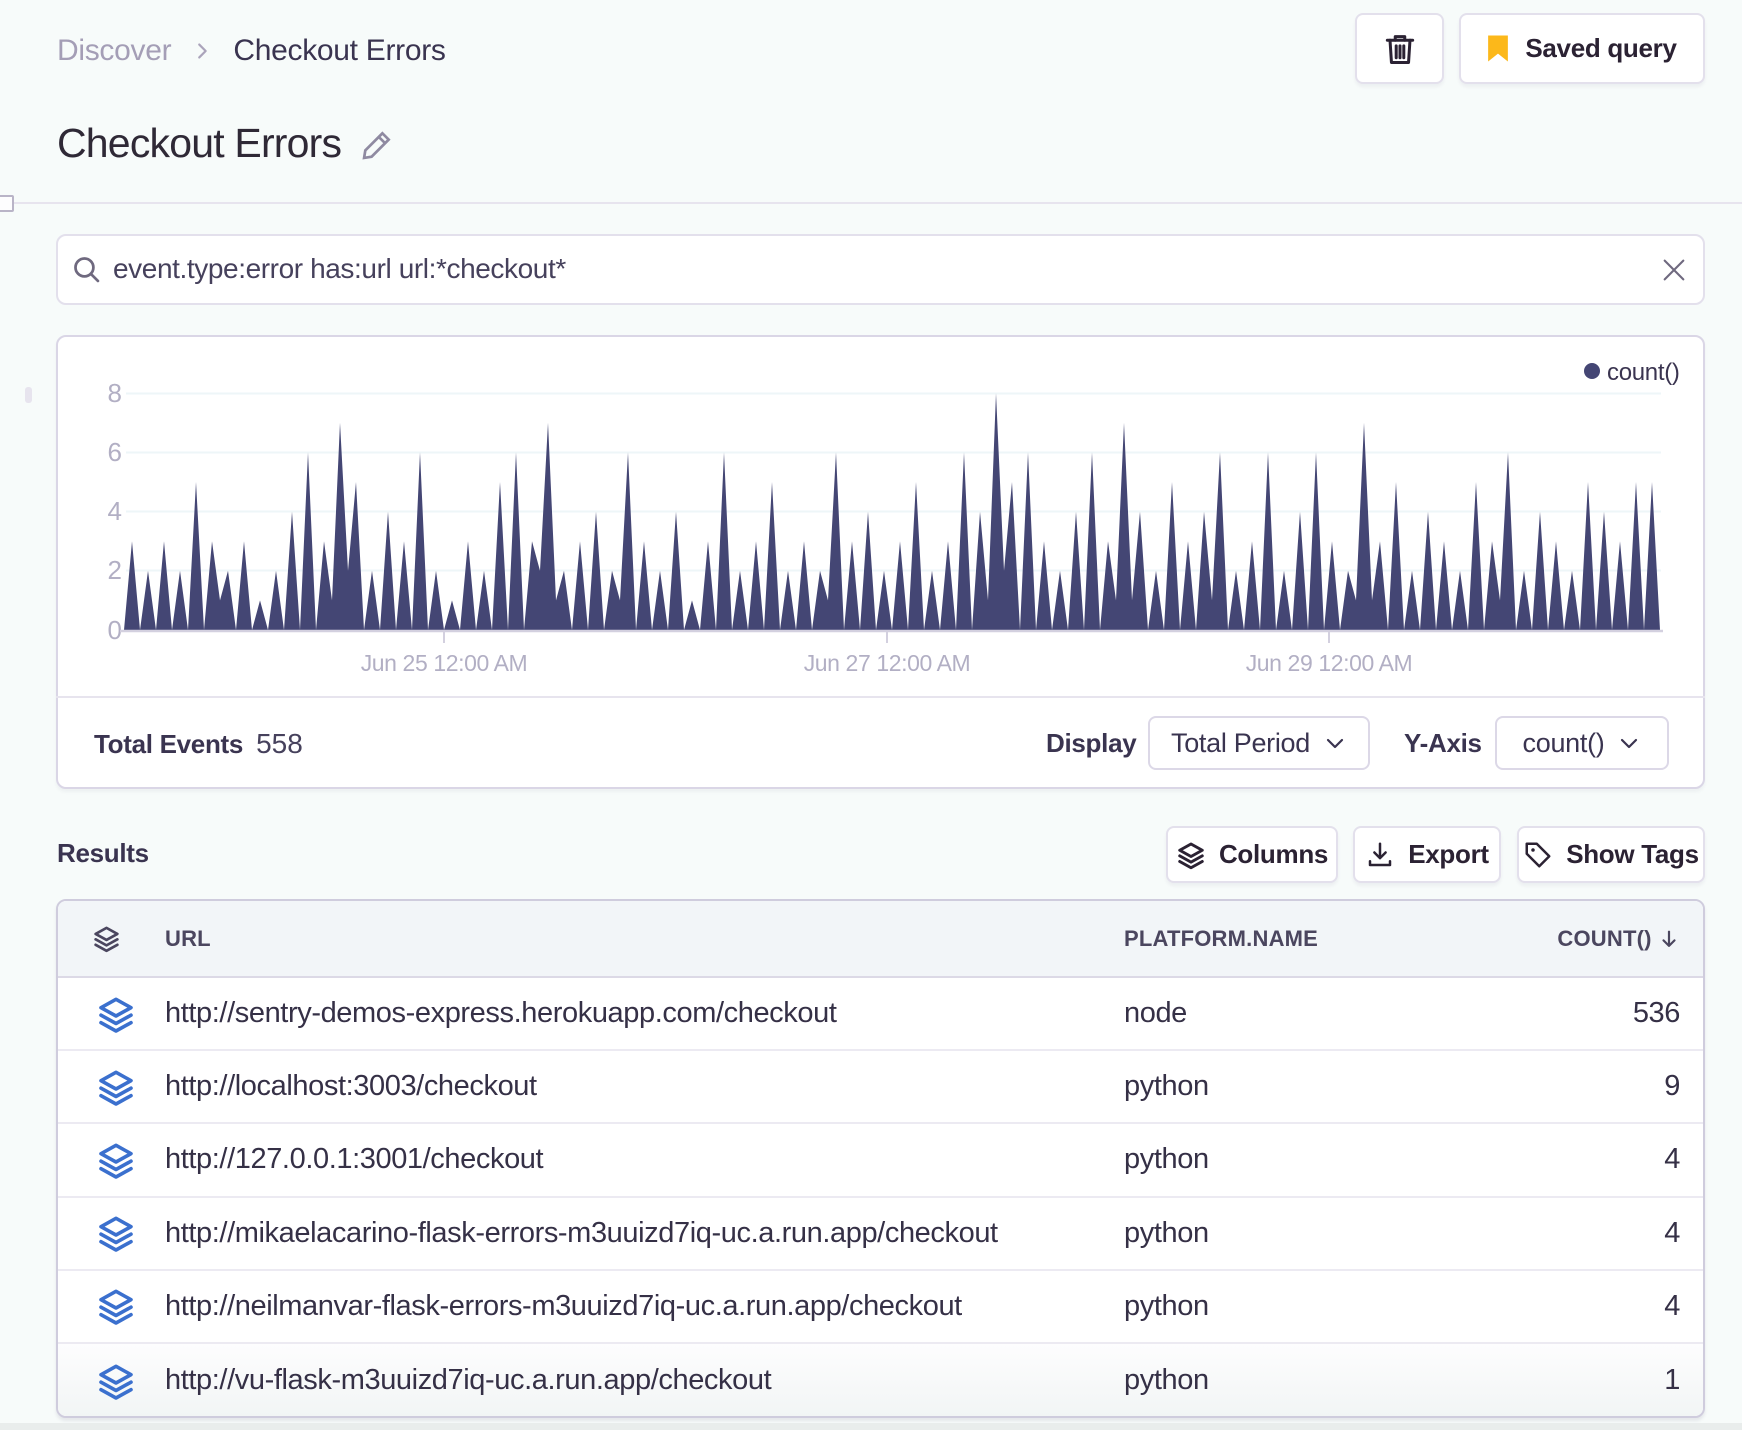 This screenshot has width=1742, height=1430. What do you see at coordinates (115, 511) in the screenshot?
I see `svg-text: 4` at bounding box center [115, 511].